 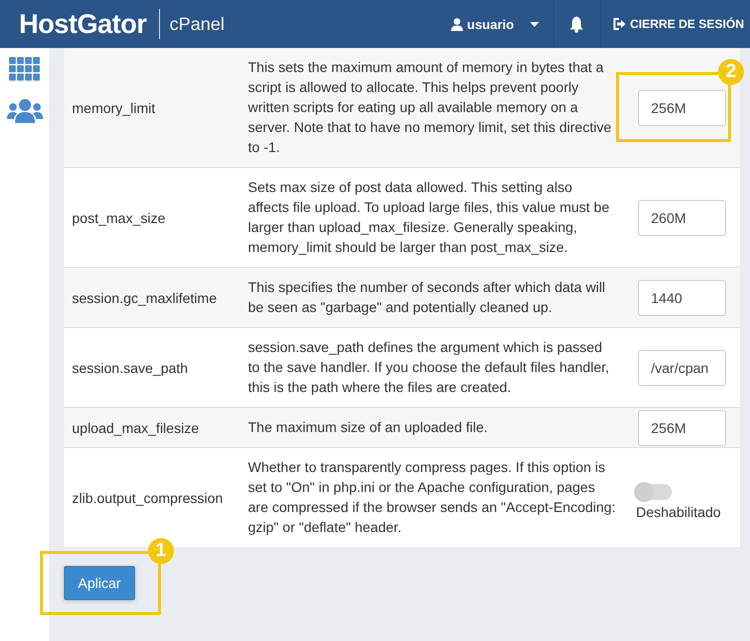 What do you see at coordinates (426, 297) in the screenshot?
I see `setting-description: This specifies the number of seconds after which data will be seen as "garbage" and potentially cleaned up.` at bounding box center [426, 297].